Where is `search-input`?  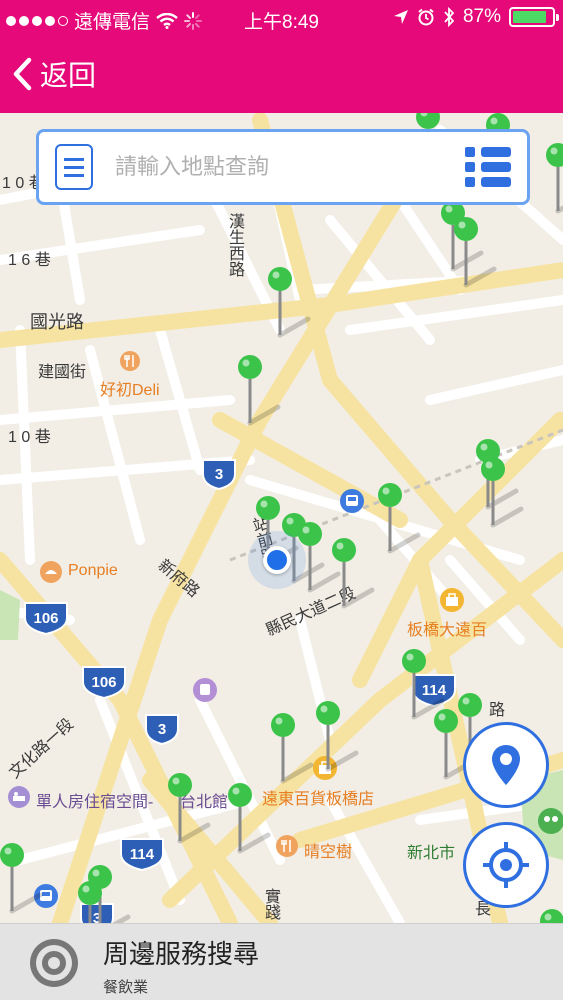 search-input is located at coordinates (290, 167).